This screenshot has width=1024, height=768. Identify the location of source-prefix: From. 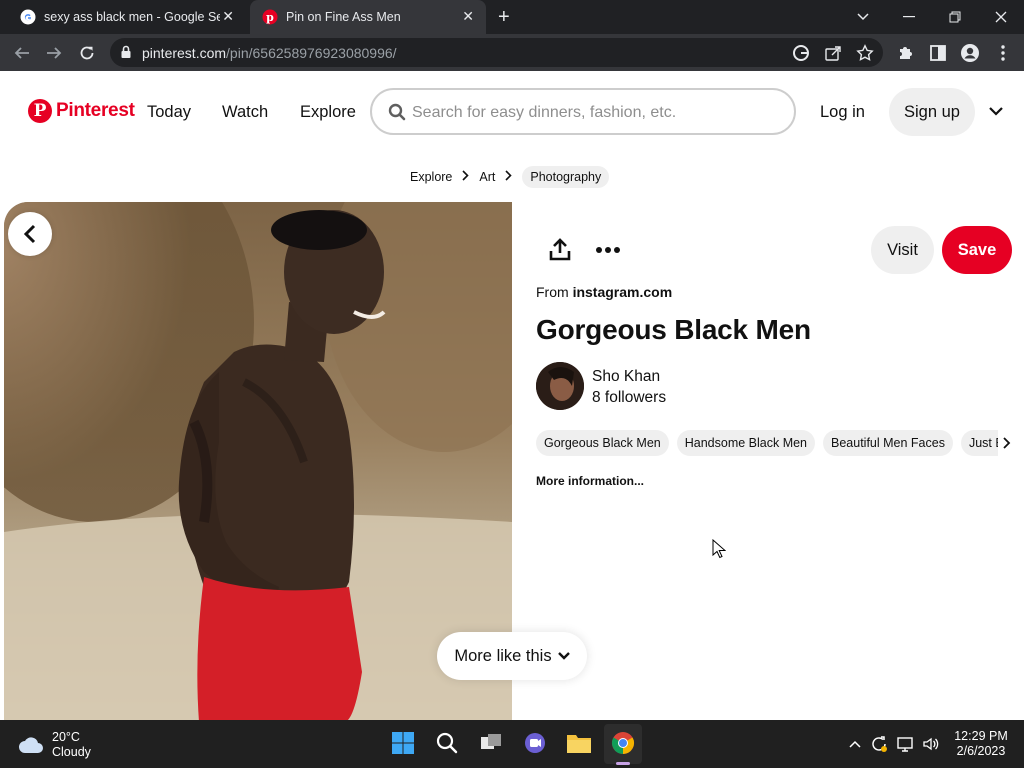
(552, 292).